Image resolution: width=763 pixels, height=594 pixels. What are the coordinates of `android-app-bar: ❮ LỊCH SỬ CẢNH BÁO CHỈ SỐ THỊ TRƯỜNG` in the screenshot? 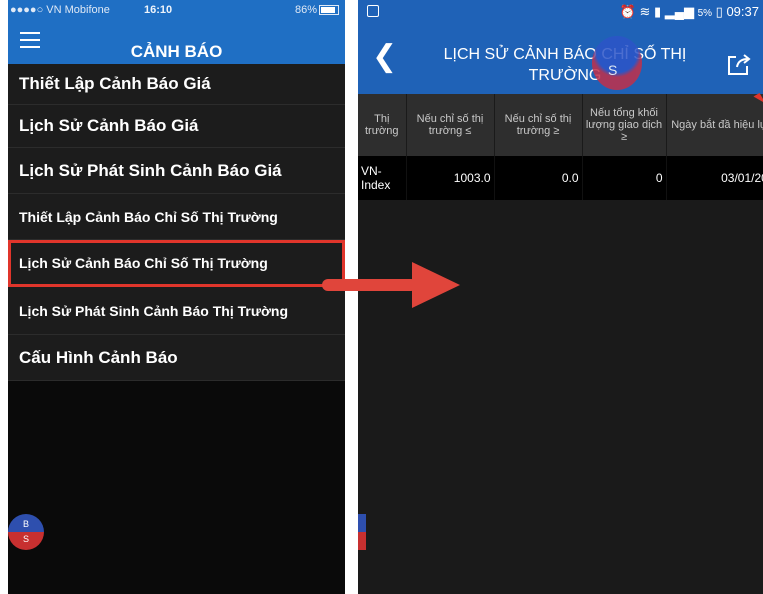 It's located at (560, 59).